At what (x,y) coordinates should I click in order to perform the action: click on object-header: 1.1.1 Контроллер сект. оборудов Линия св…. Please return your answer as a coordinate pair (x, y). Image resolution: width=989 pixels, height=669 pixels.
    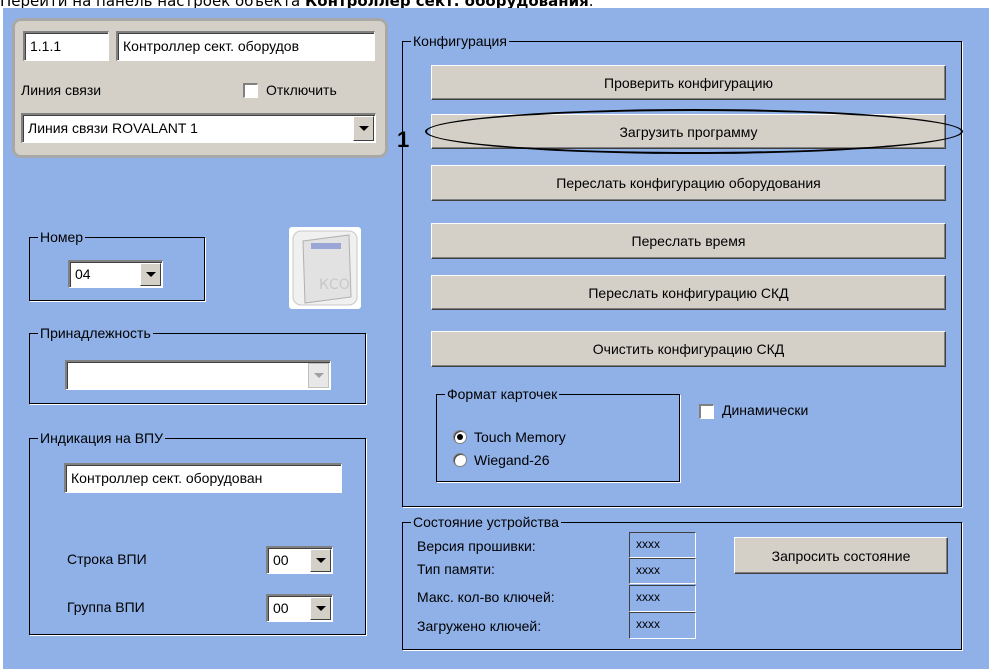
    Looking at the image, I should click on (200, 88).